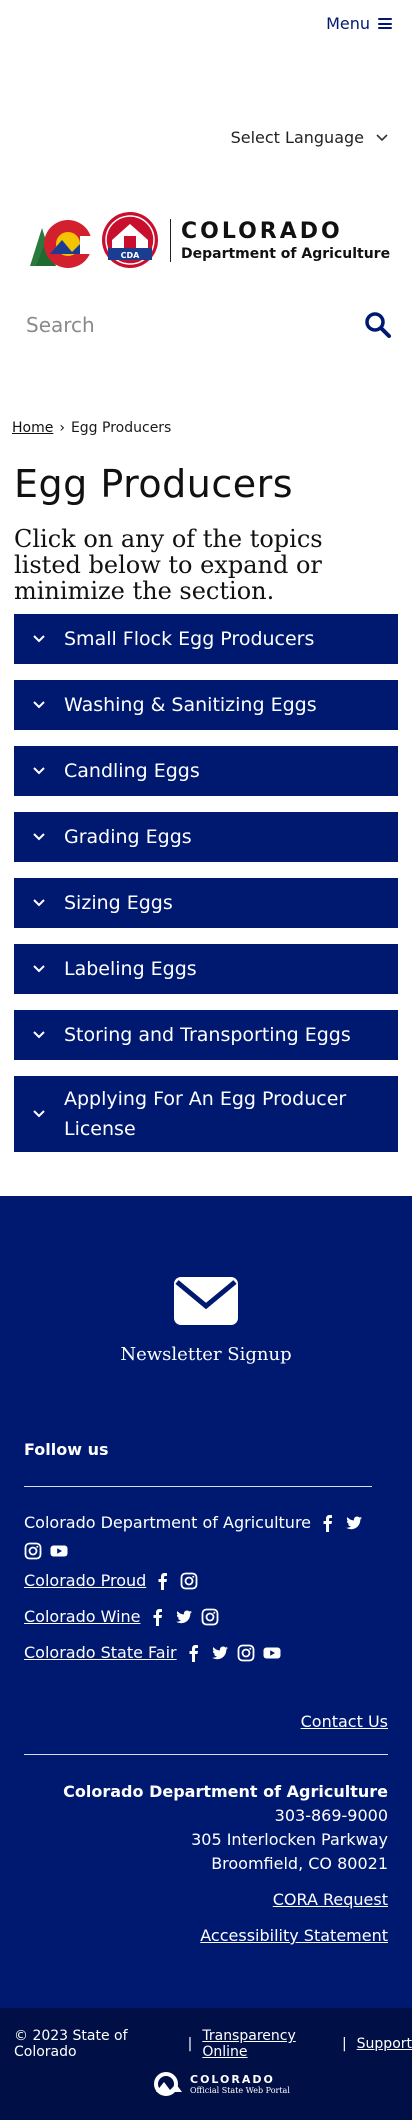 The height and width of the screenshot is (2120, 412). Describe the element at coordinates (267, 2044) in the screenshot. I see `transparency-online-link: Transparency Online` at that location.